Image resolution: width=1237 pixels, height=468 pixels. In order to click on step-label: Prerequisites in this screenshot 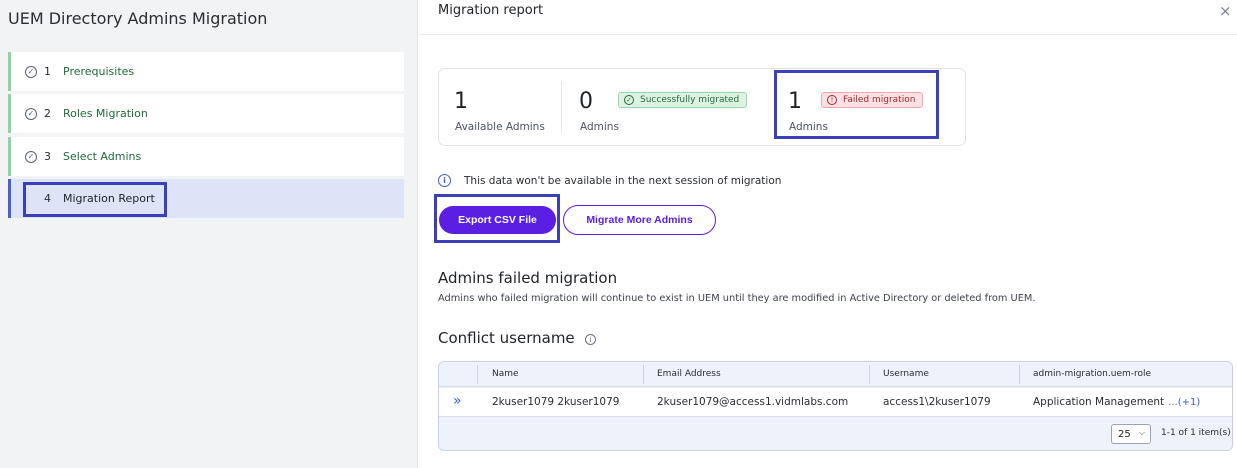, I will do `click(99, 71)`.